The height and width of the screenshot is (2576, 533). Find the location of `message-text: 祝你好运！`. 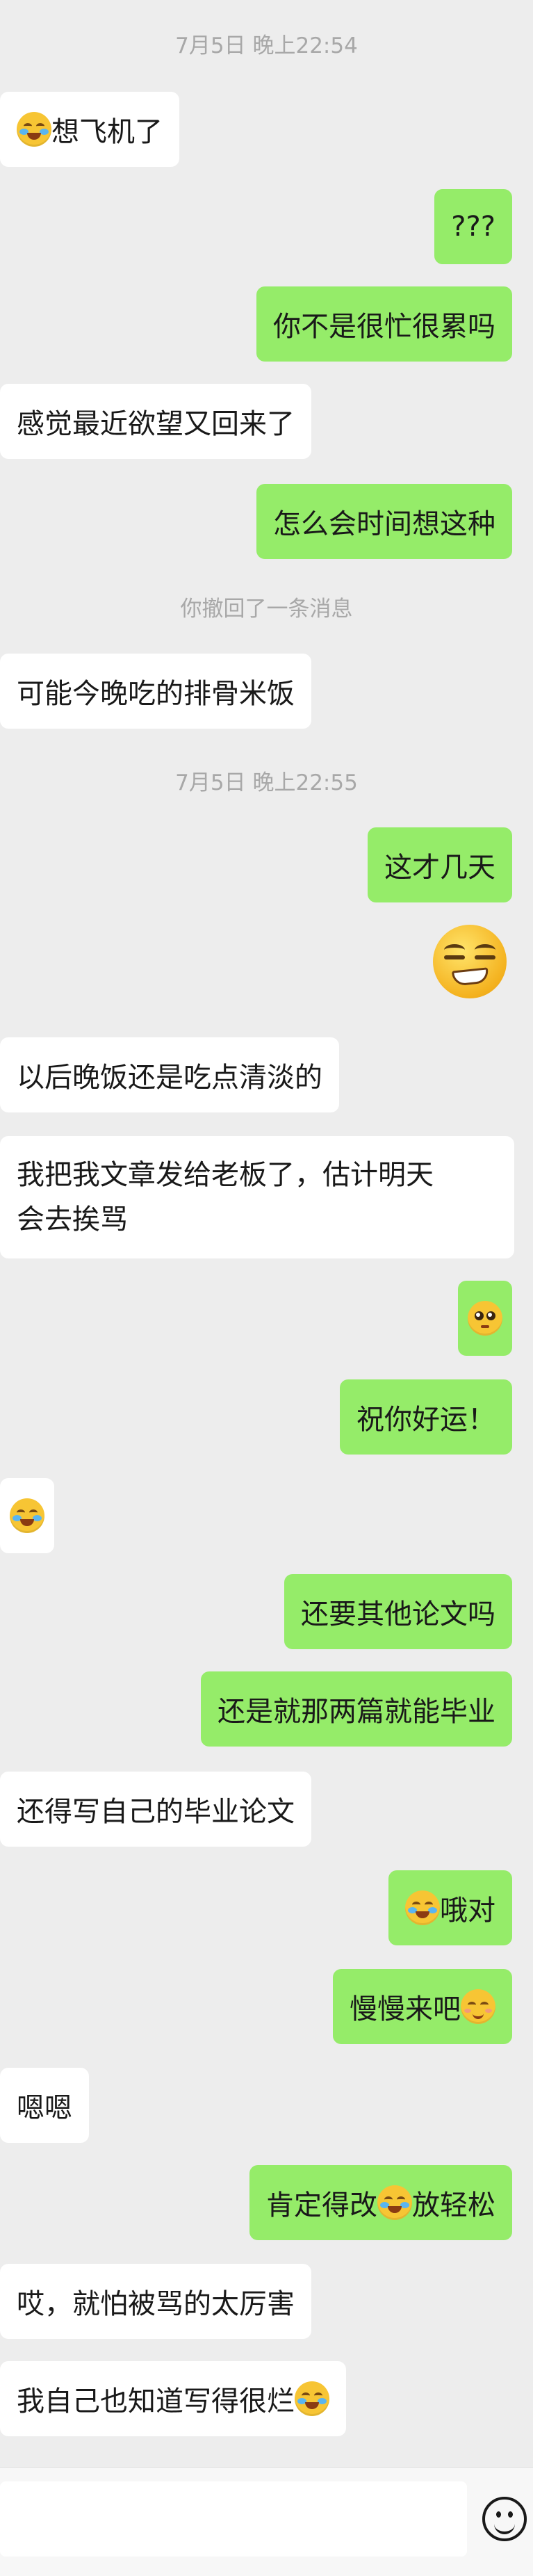

message-text: 祝你好运！ is located at coordinates (425, 1420).